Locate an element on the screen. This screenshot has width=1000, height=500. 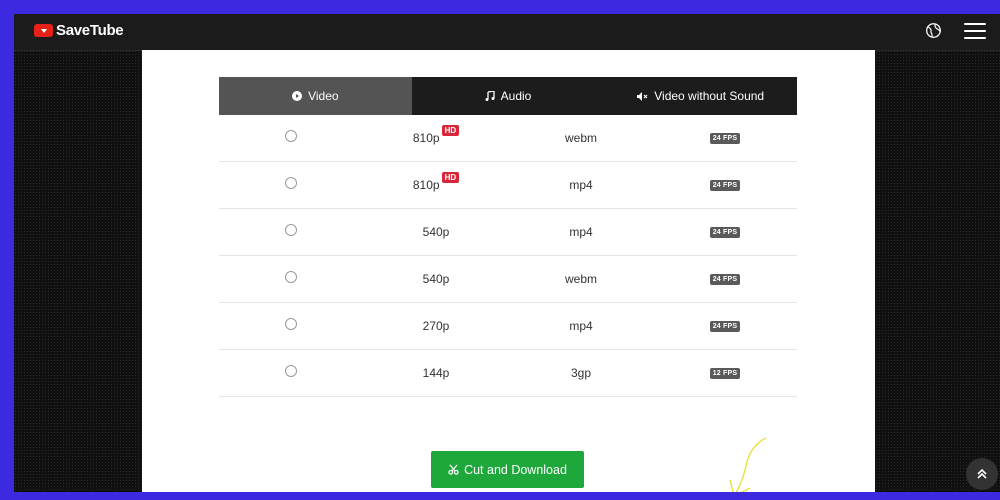
scroll-to-top-button is located at coordinates (982, 474).